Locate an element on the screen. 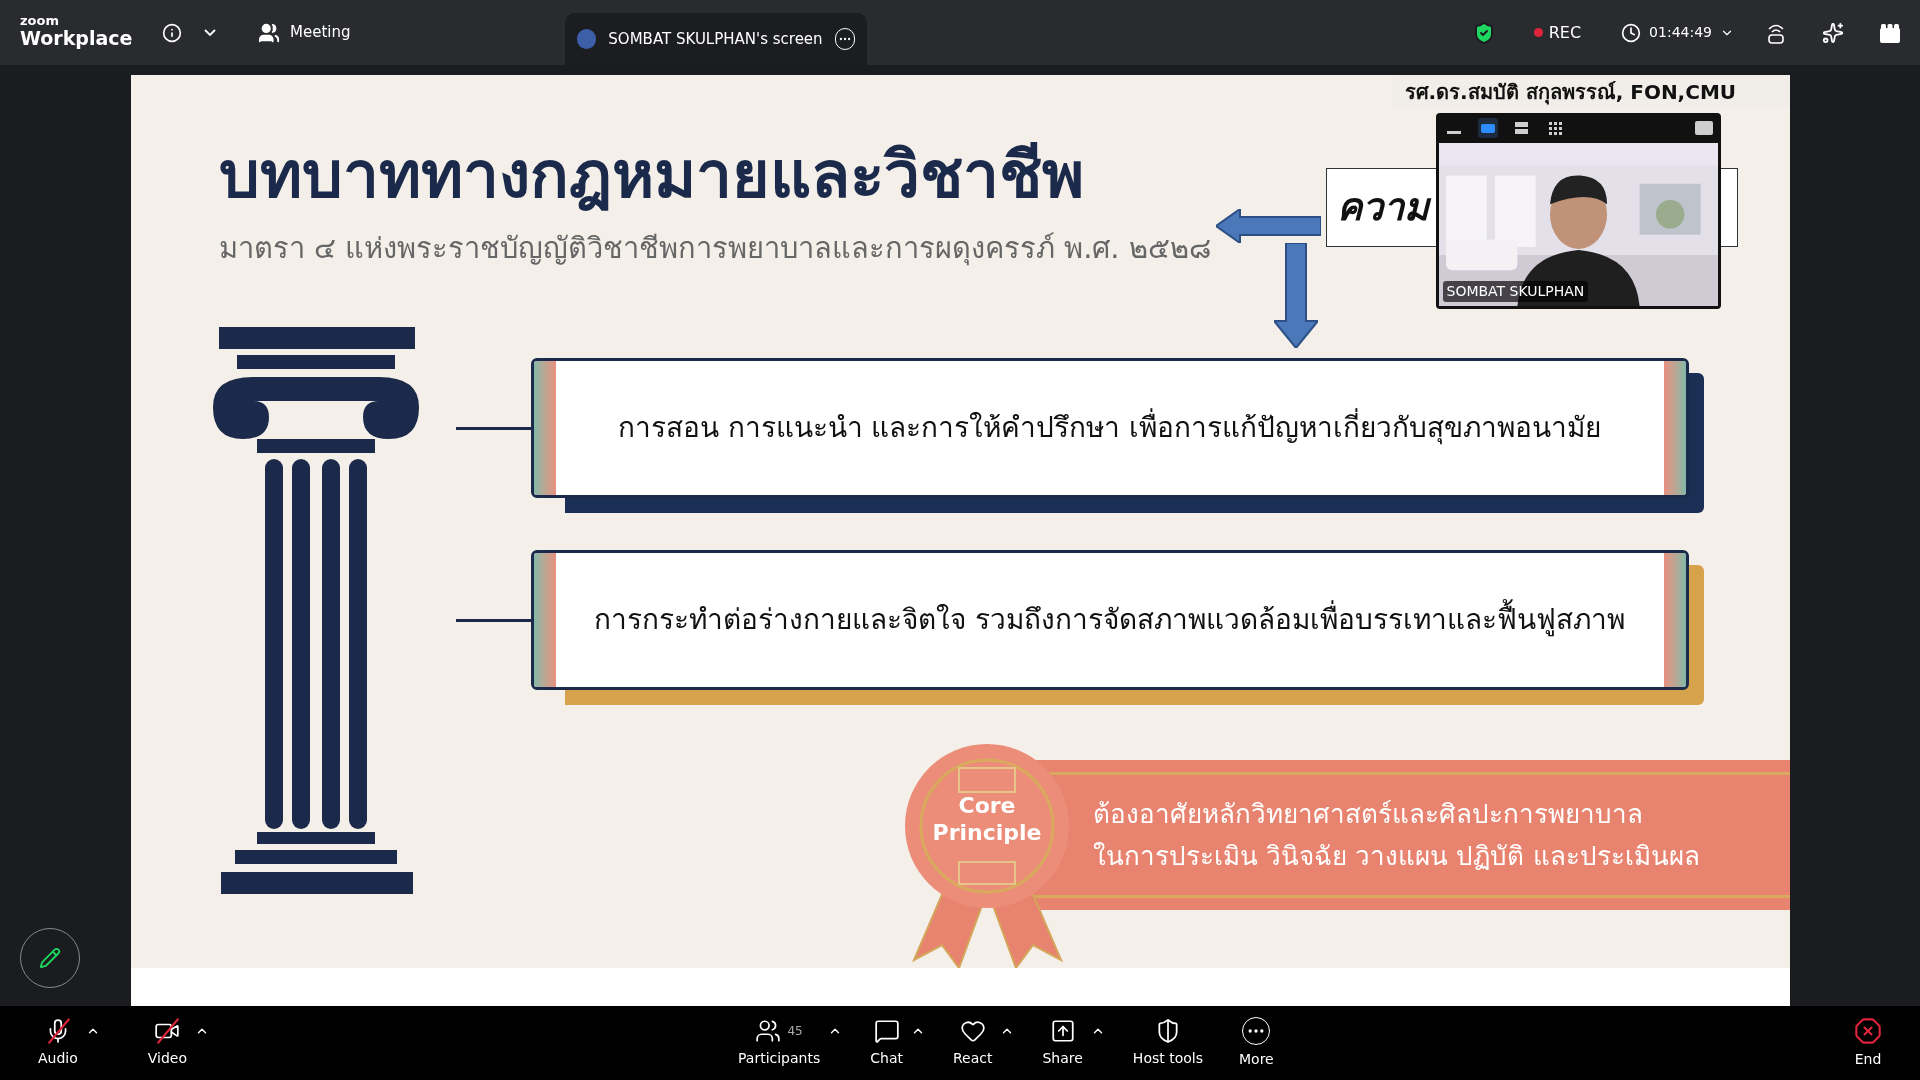  clock-icon is located at coordinates (1631, 32).